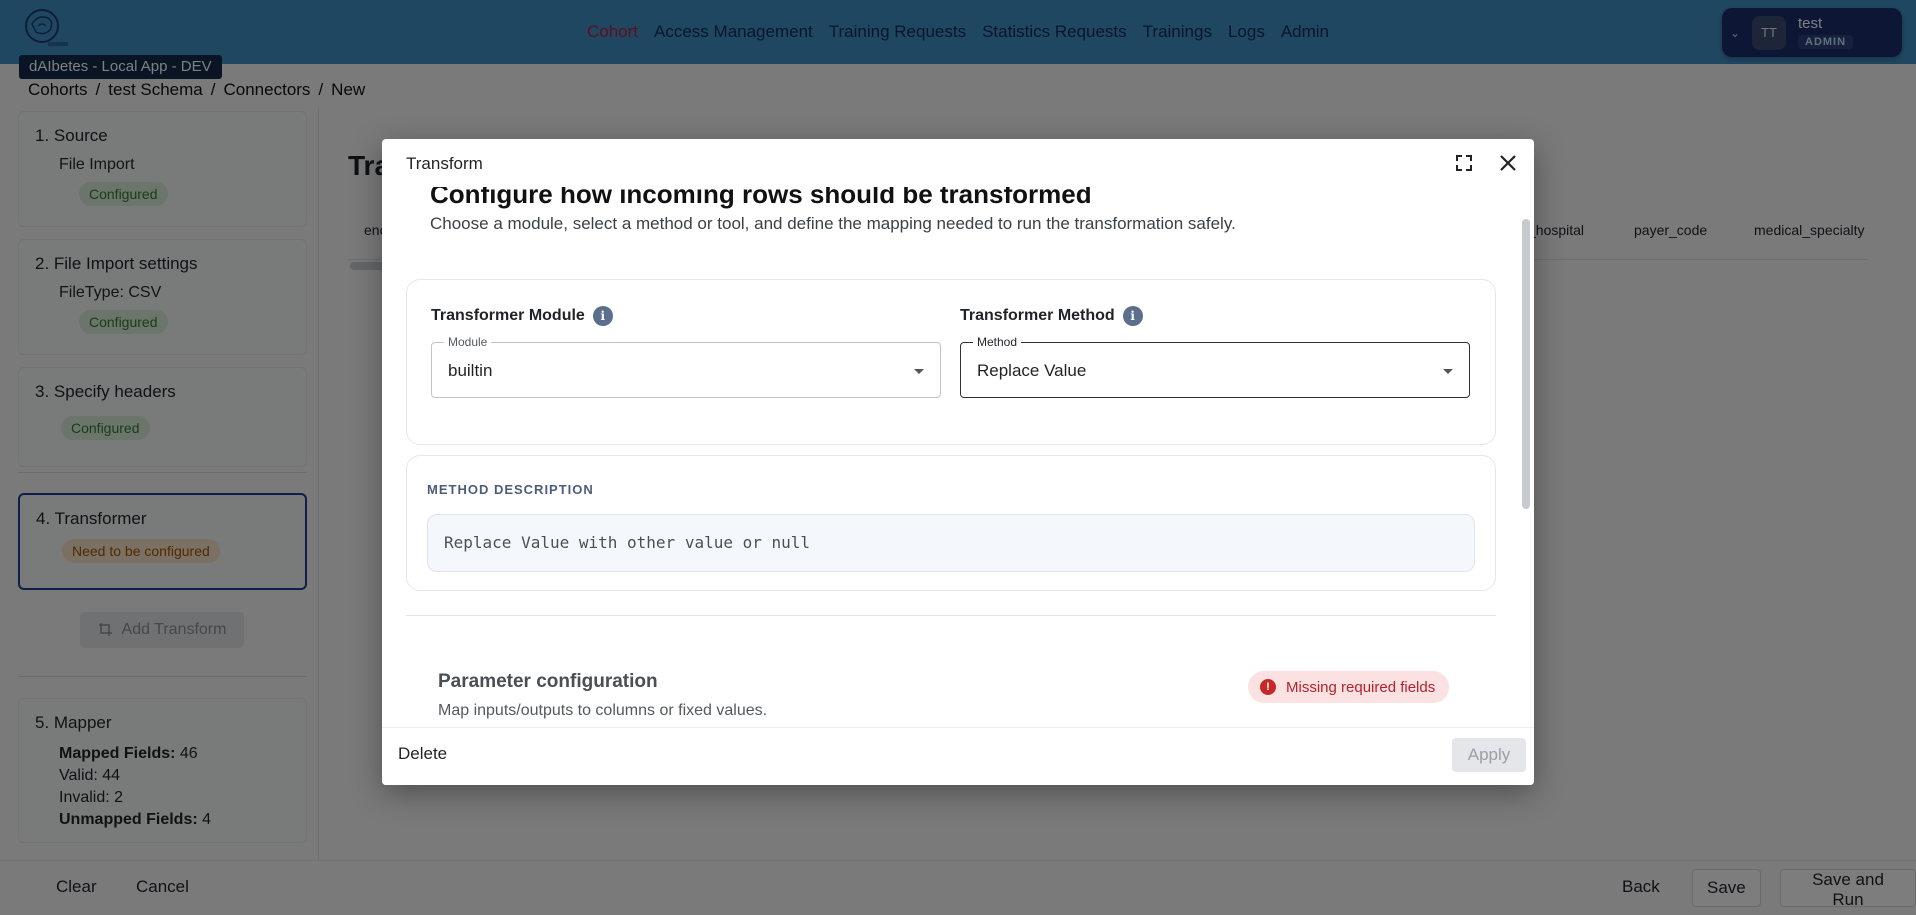 This screenshot has width=1916, height=915. I want to click on method-legend: Method, so click(997, 342).